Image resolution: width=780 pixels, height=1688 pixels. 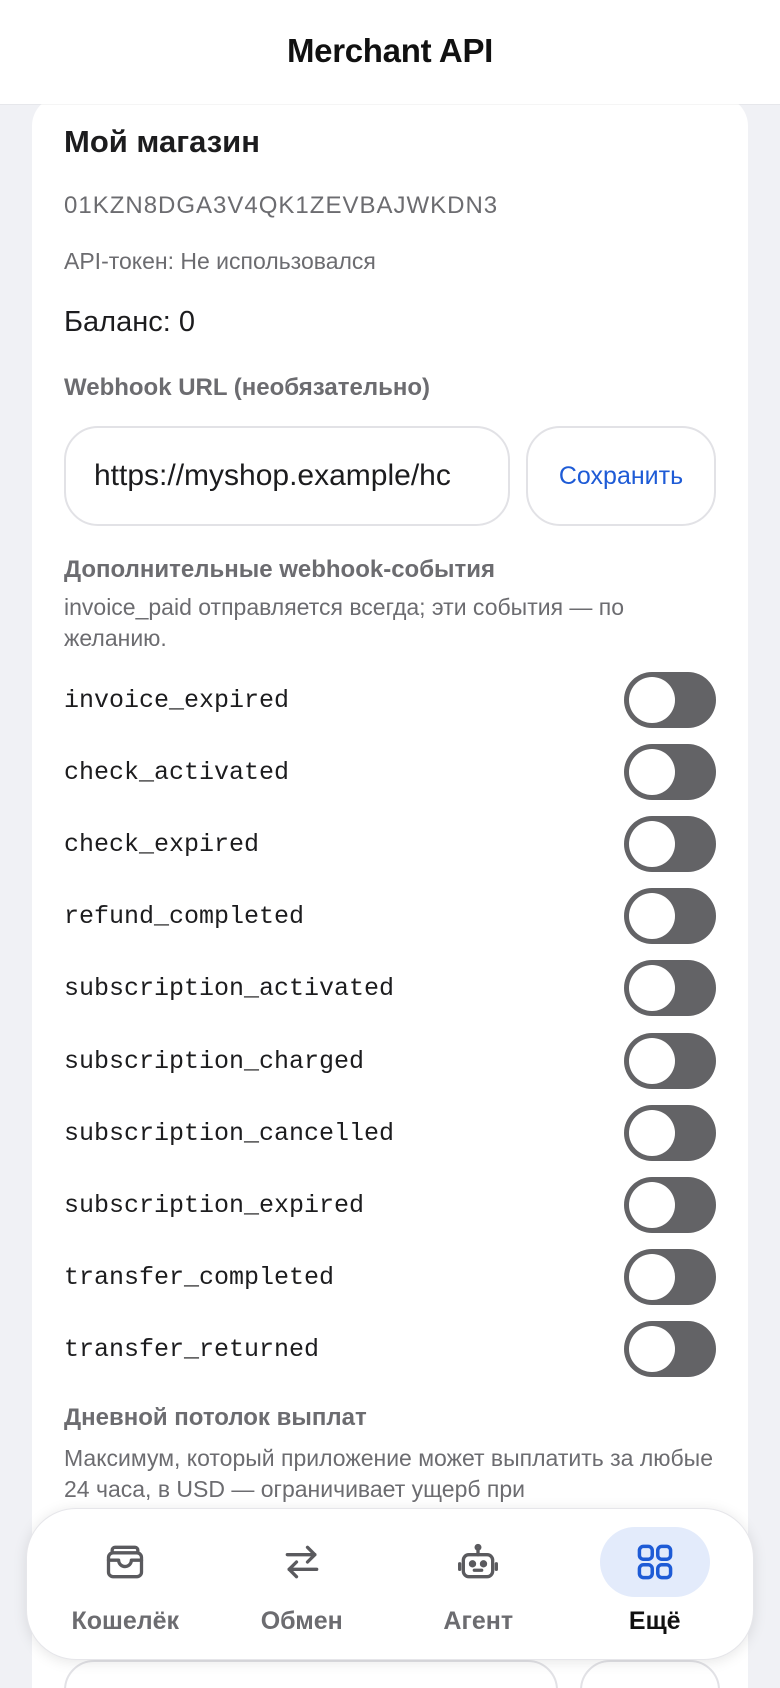 I want to click on webhook-url-label: Webhook URL (необязательно), so click(x=247, y=387).